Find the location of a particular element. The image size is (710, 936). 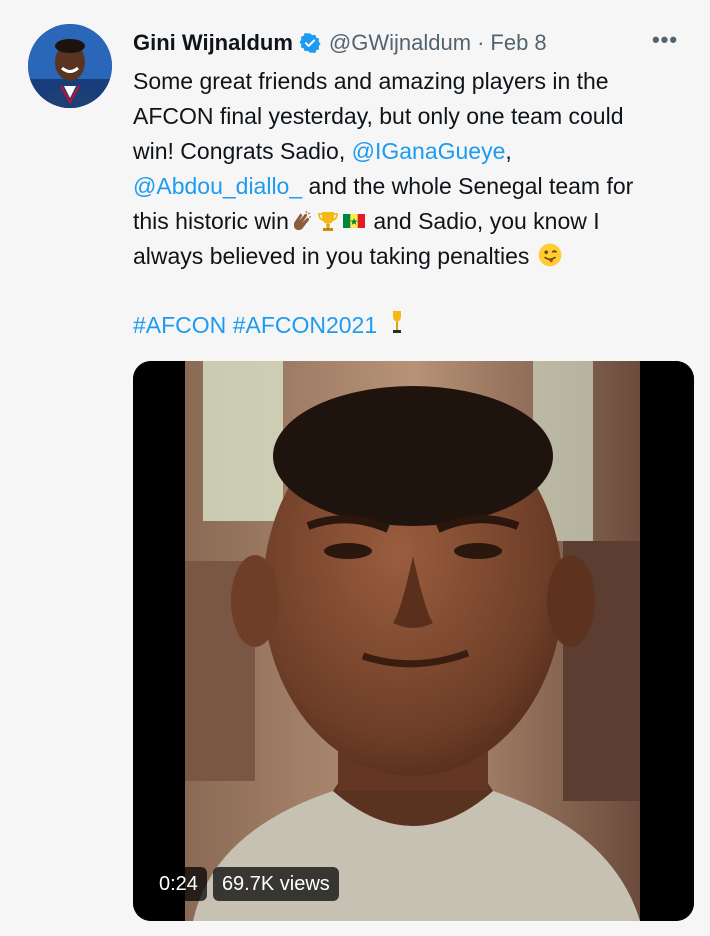

video-overlay: 0:24 69.7K views is located at coordinates (244, 884).